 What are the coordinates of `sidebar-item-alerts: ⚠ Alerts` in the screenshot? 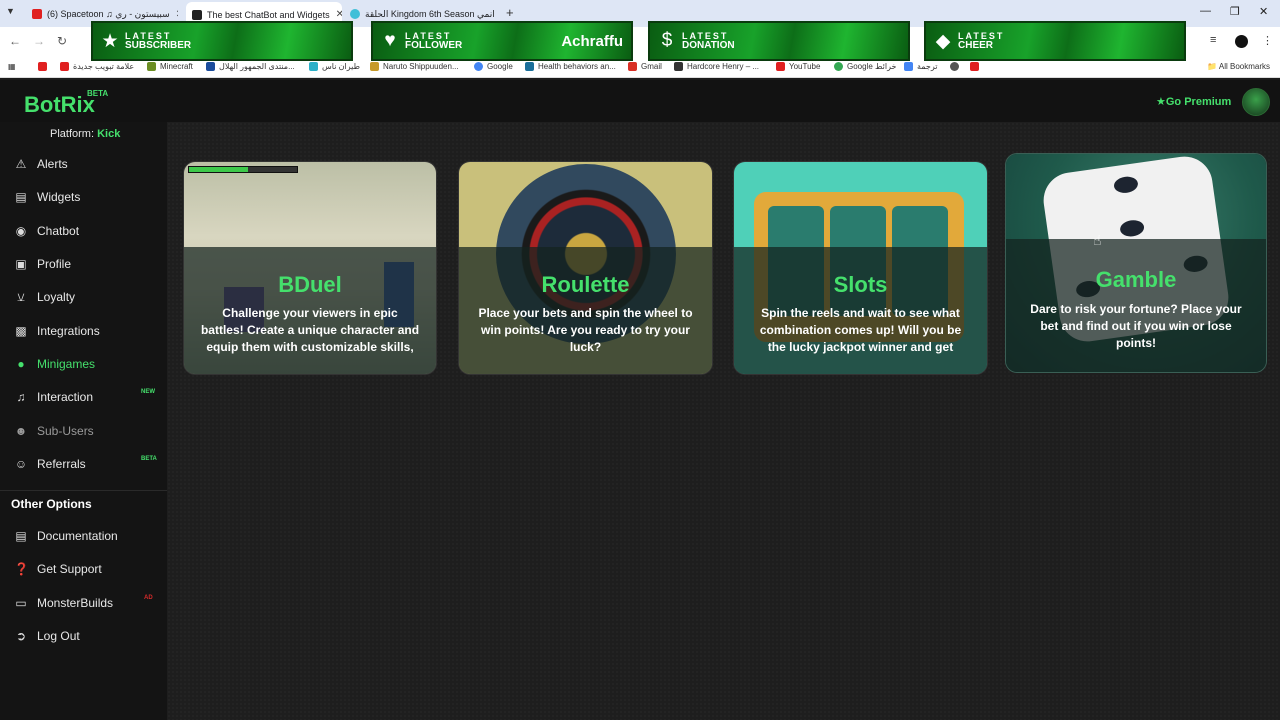 It's located at (41, 164).